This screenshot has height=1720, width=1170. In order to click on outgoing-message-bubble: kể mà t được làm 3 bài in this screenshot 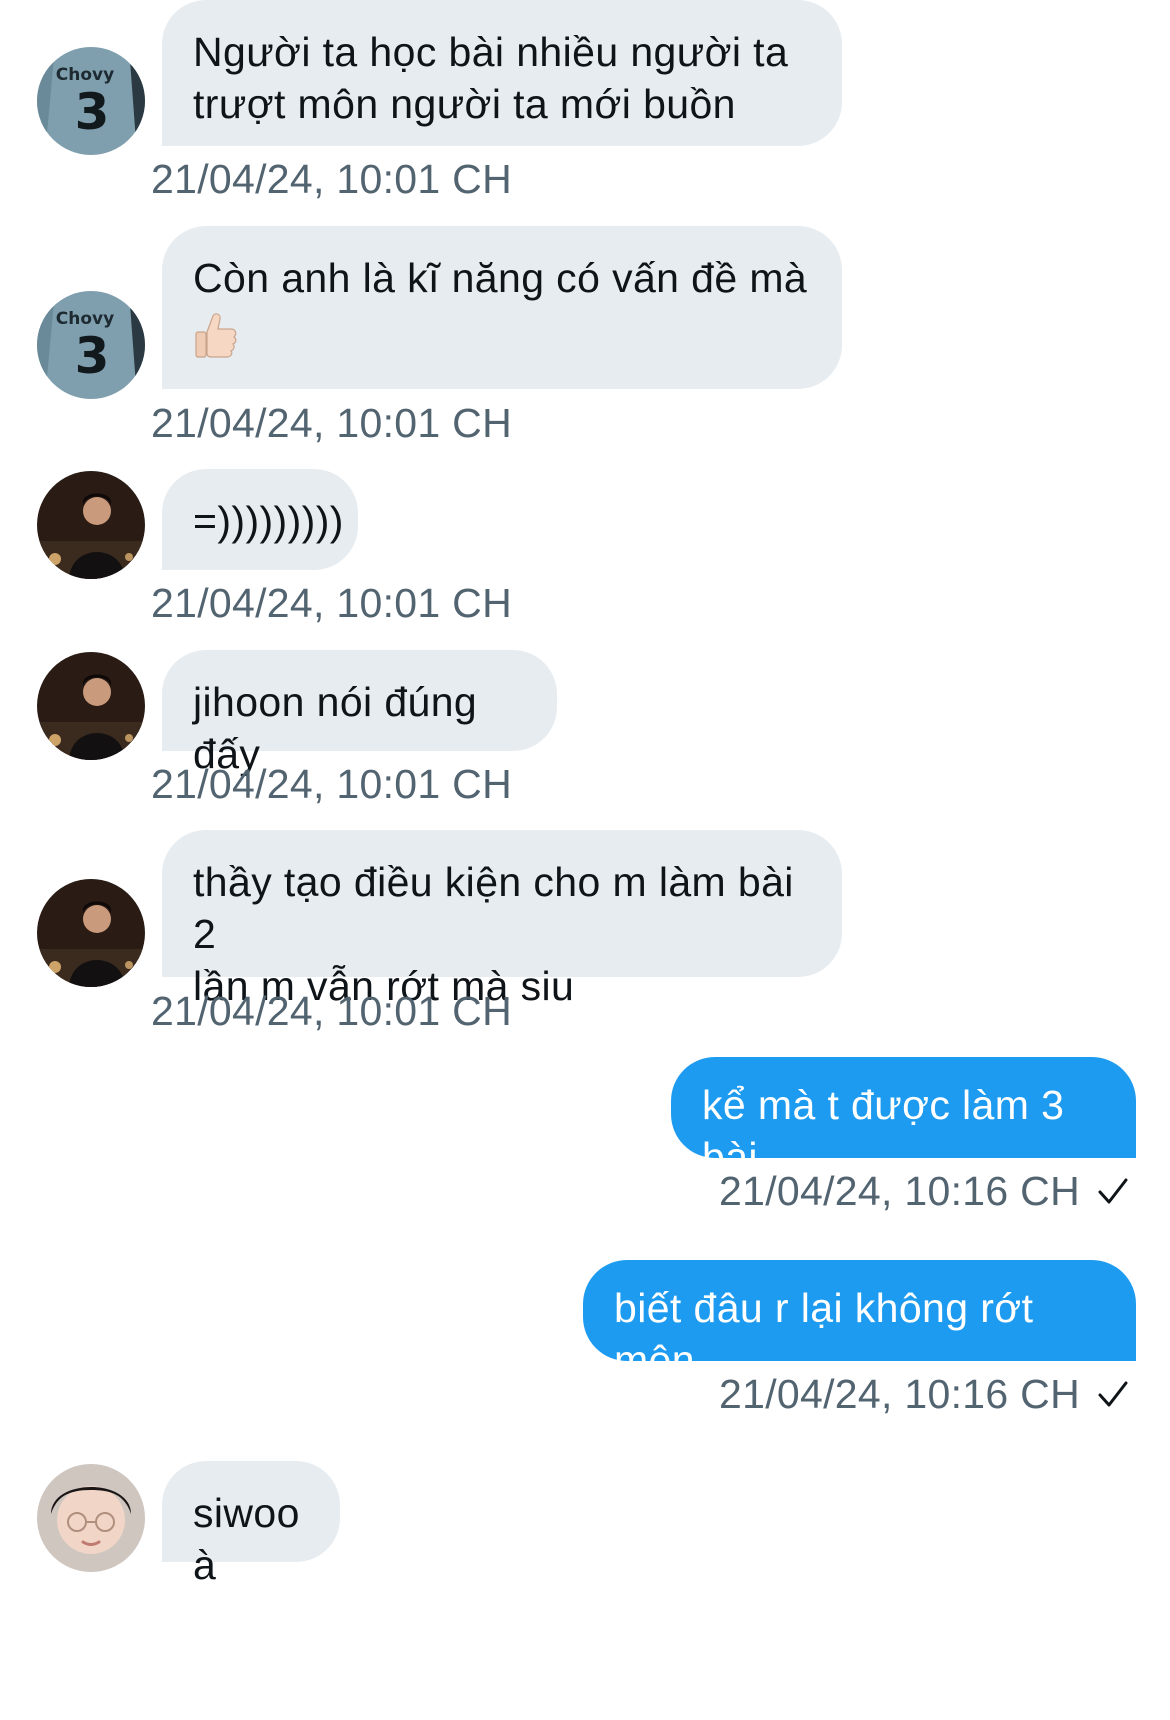, I will do `click(903, 1118)`.